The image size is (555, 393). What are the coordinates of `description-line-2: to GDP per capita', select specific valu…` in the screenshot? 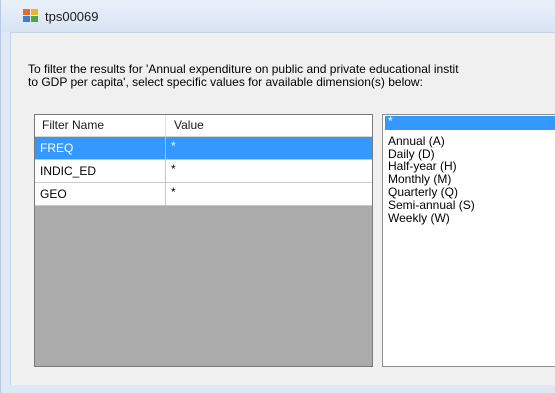 It's located at (225, 82).